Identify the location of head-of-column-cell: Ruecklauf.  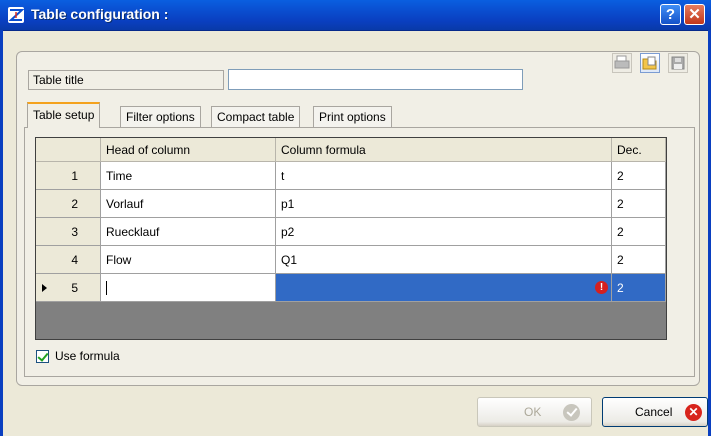
(188, 232).